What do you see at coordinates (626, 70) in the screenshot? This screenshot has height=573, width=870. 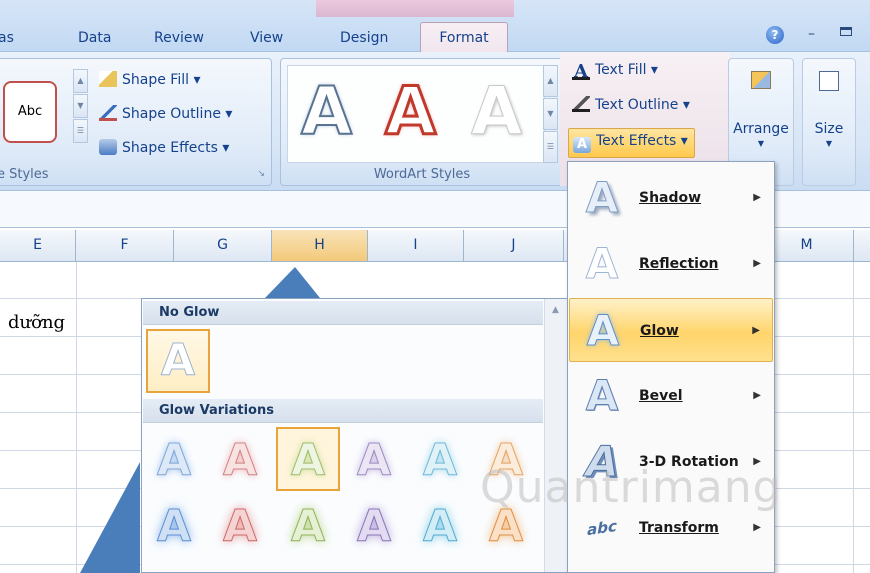 I see `text-fill-label: Text Fill ▾` at bounding box center [626, 70].